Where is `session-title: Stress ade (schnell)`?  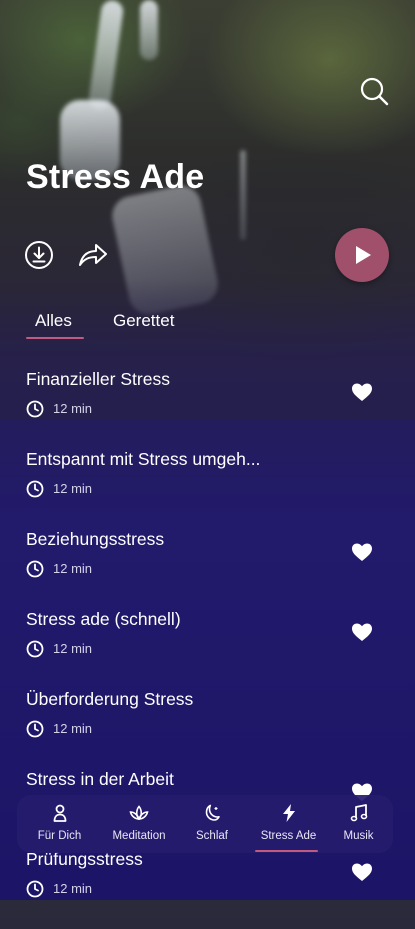
session-title: Stress ade (schnell) is located at coordinates (103, 619).